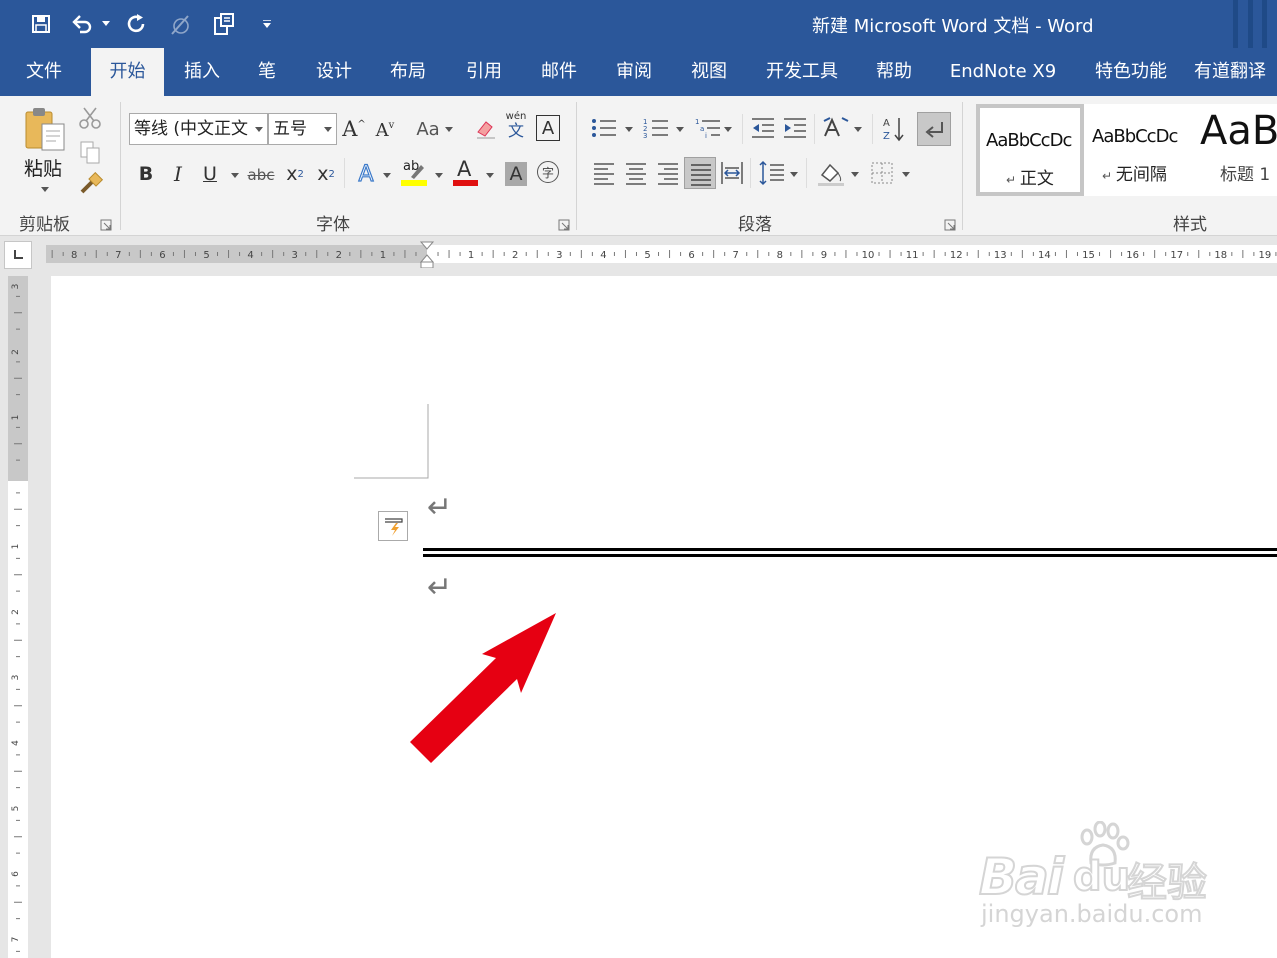 The width and height of the screenshot is (1277, 958). What do you see at coordinates (894, 129) in the screenshot?
I see `sort-icon: AZ` at bounding box center [894, 129].